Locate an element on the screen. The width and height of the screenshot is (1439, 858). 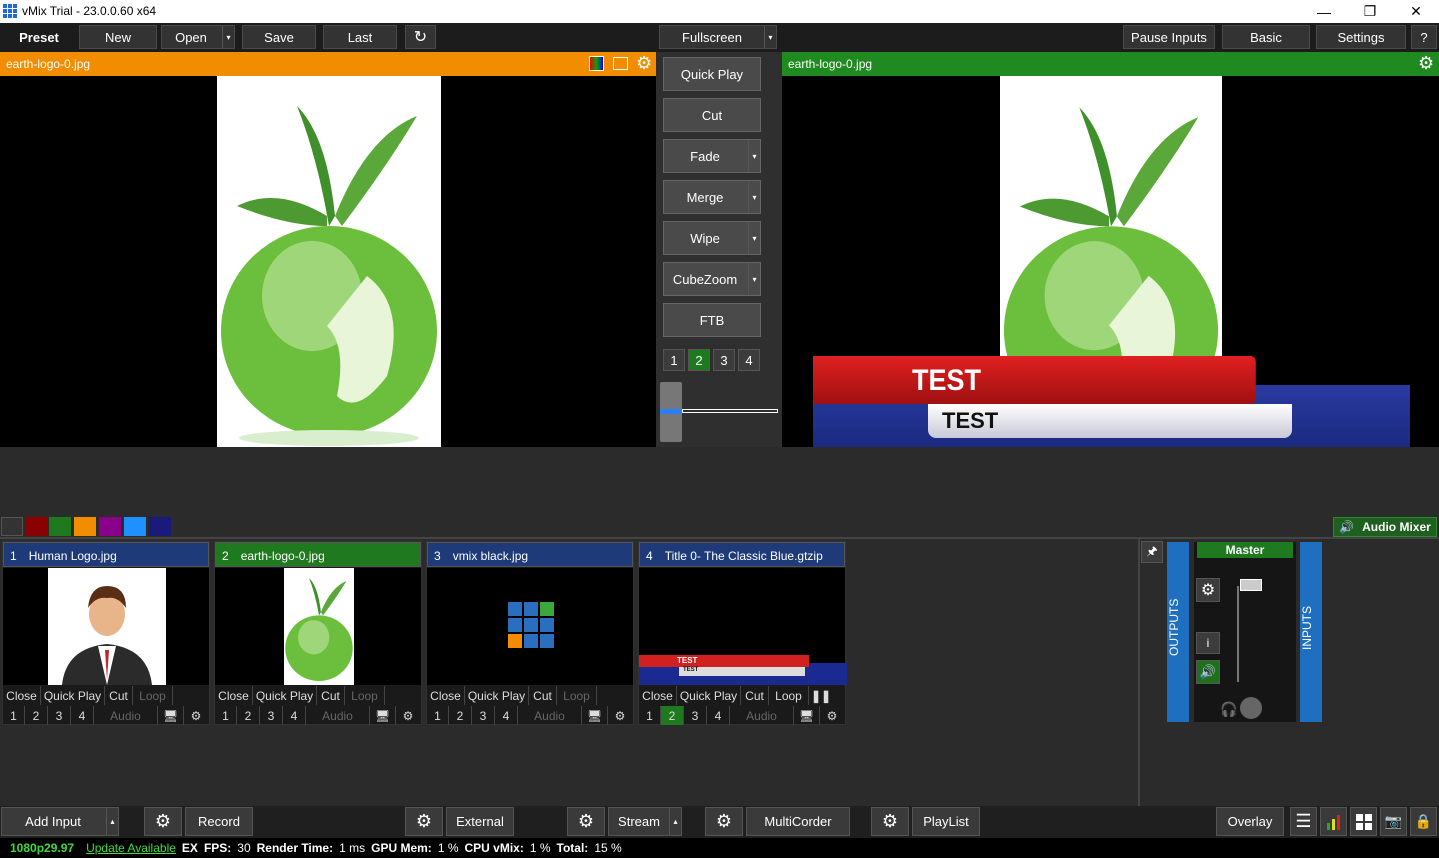
audio-mixer-button: 🔊 Audio Mixer is located at coordinates (1385, 527).